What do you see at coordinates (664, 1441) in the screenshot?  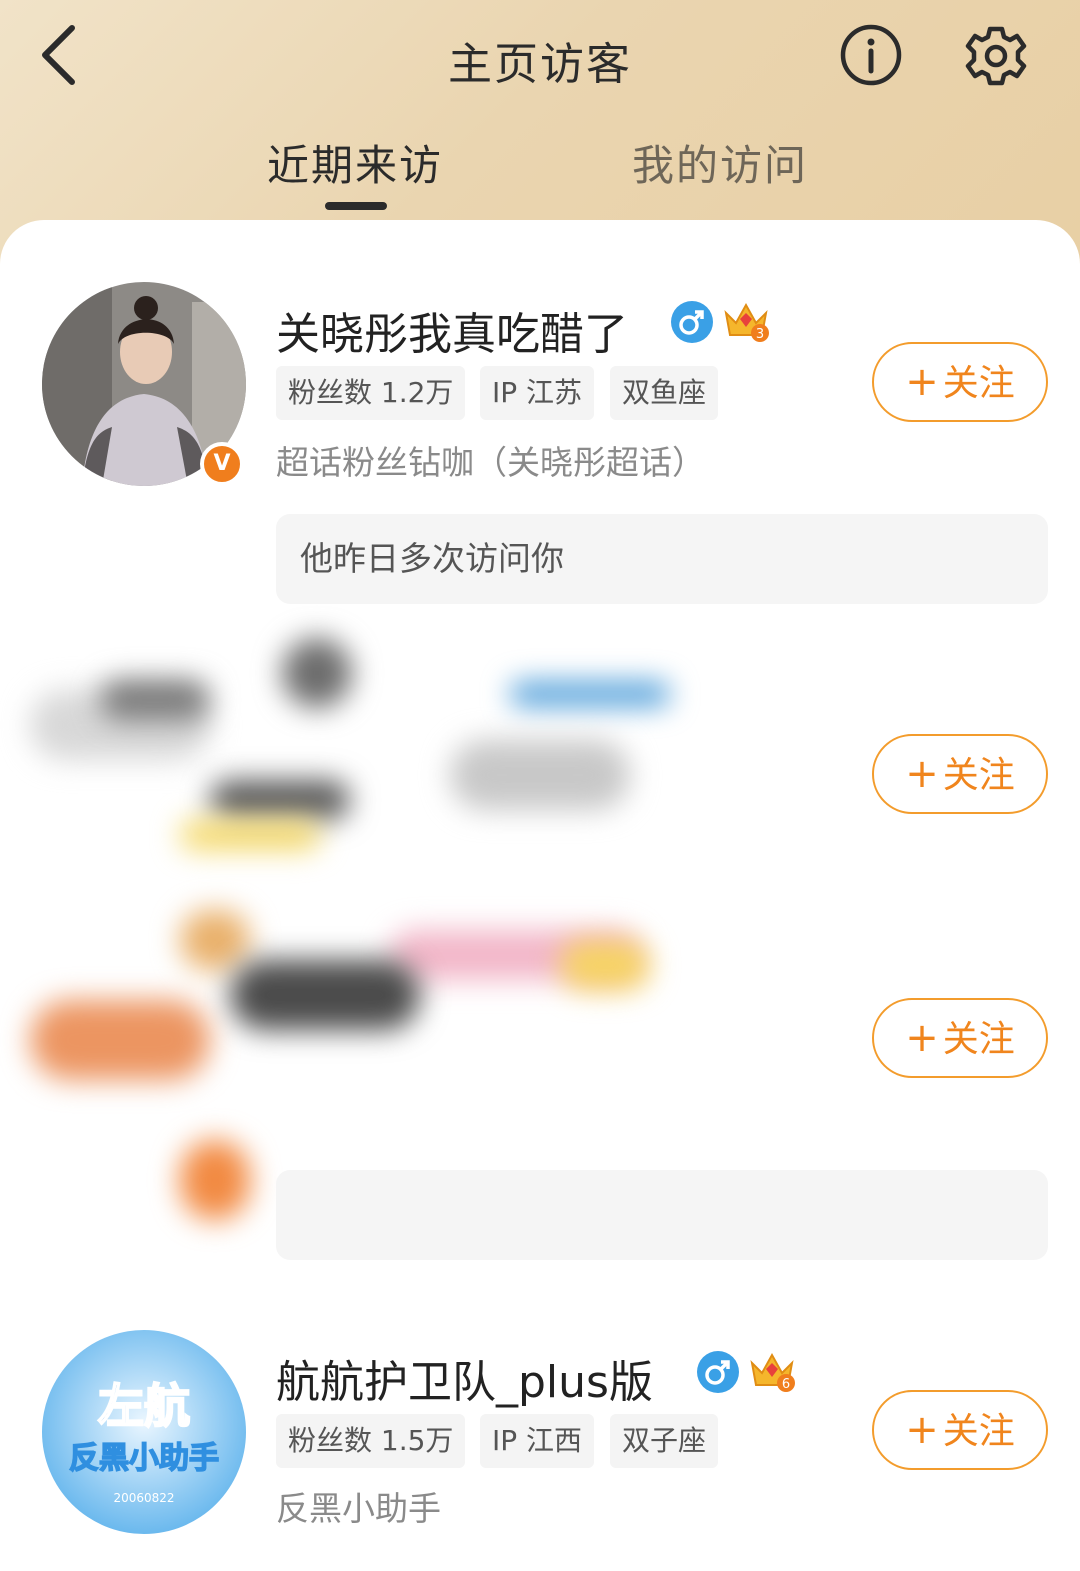 I see `zodiac-tag: 双子座` at bounding box center [664, 1441].